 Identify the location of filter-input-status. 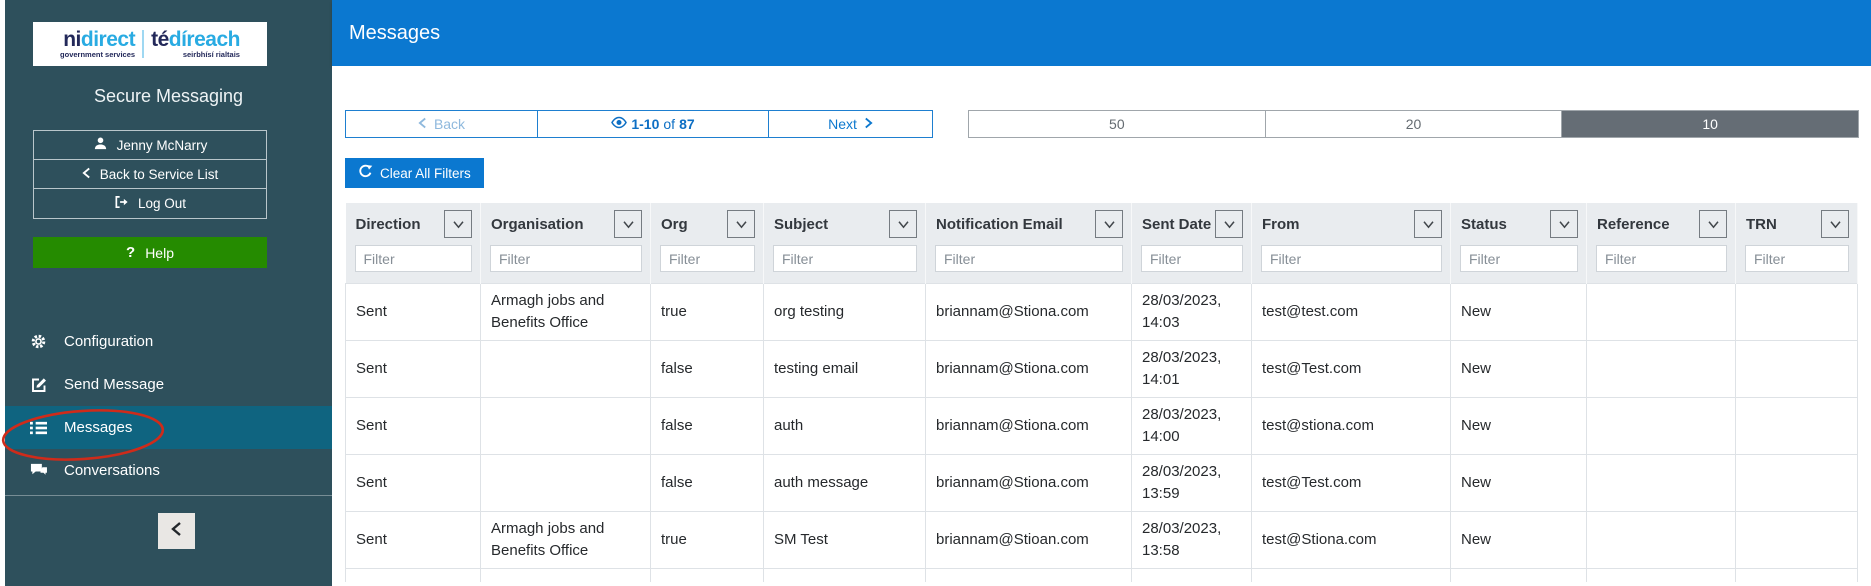
(1519, 258).